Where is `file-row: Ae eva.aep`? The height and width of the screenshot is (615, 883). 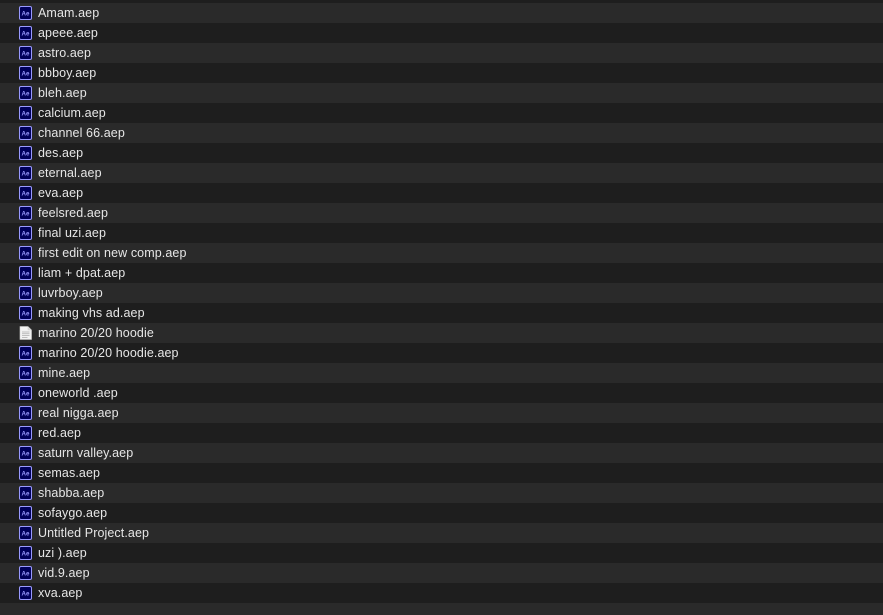
file-row: Ae eva.aep is located at coordinates (441, 193).